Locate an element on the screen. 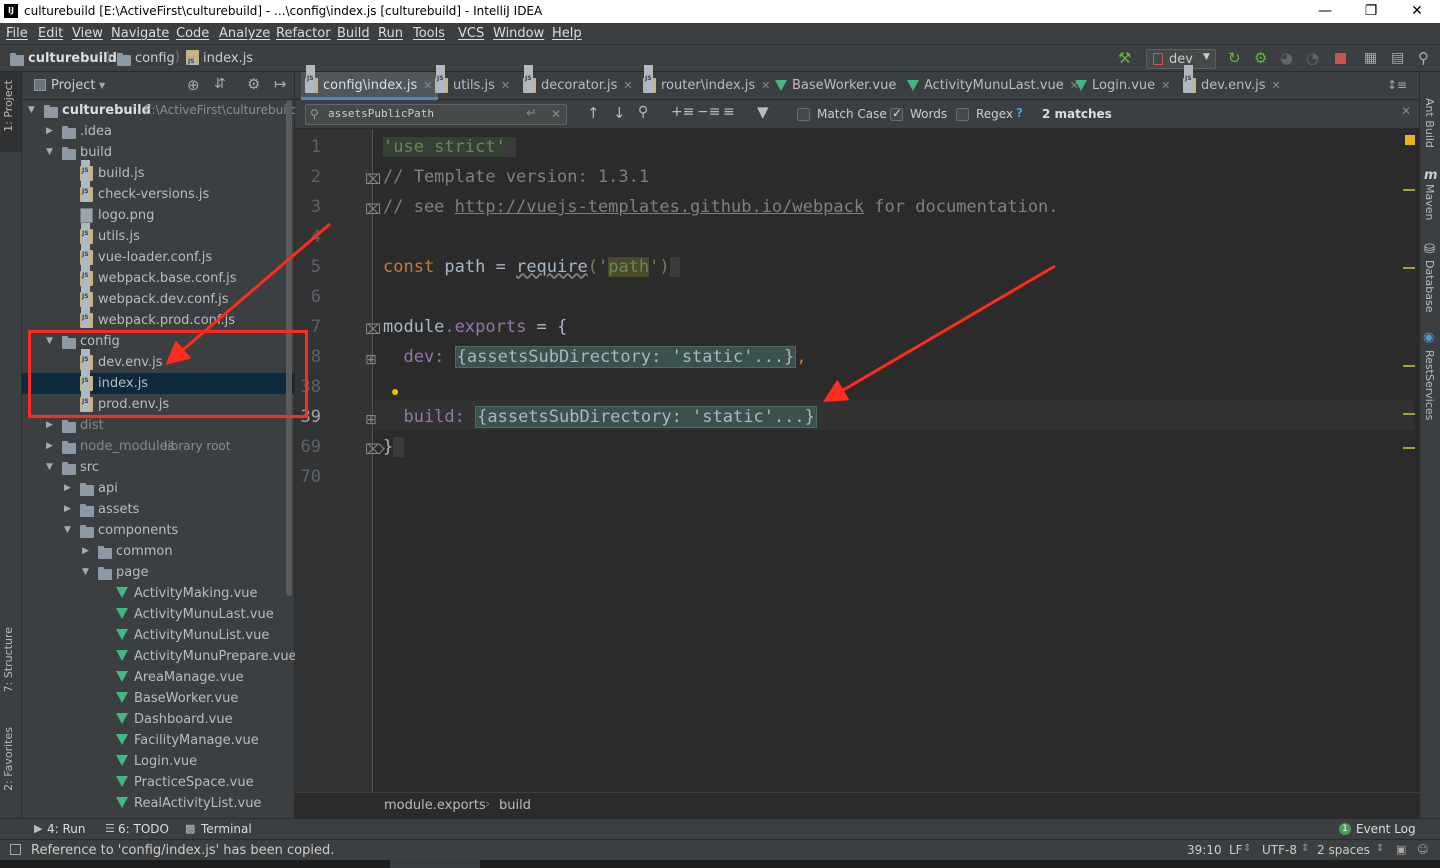  annotation-arrow-right is located at coordinates (939, 333).